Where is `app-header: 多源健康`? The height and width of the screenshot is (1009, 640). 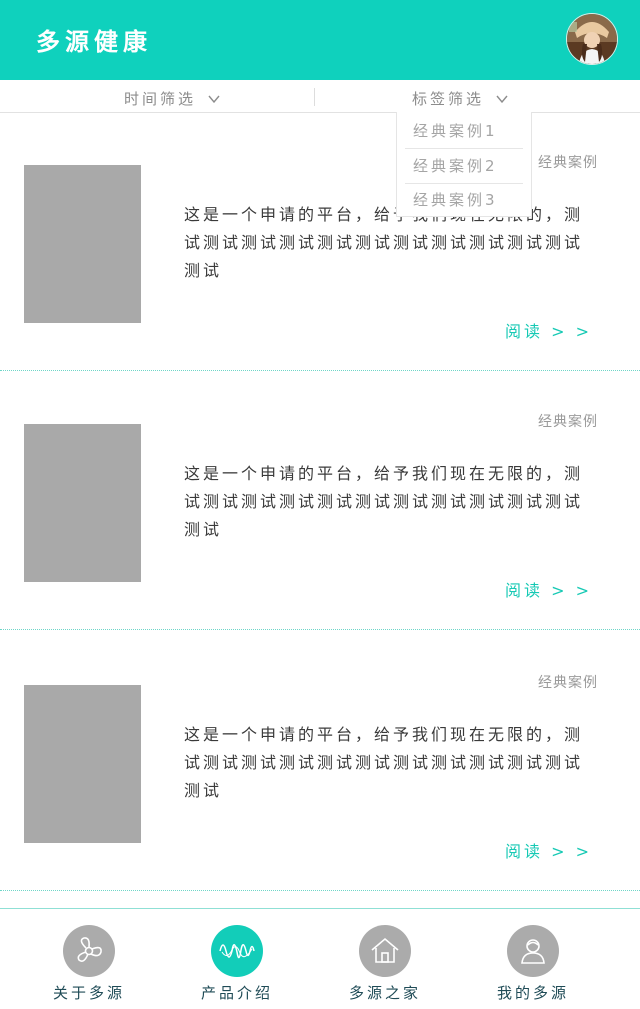 app-header: 多源健康 is located at coordinates (320, 40).